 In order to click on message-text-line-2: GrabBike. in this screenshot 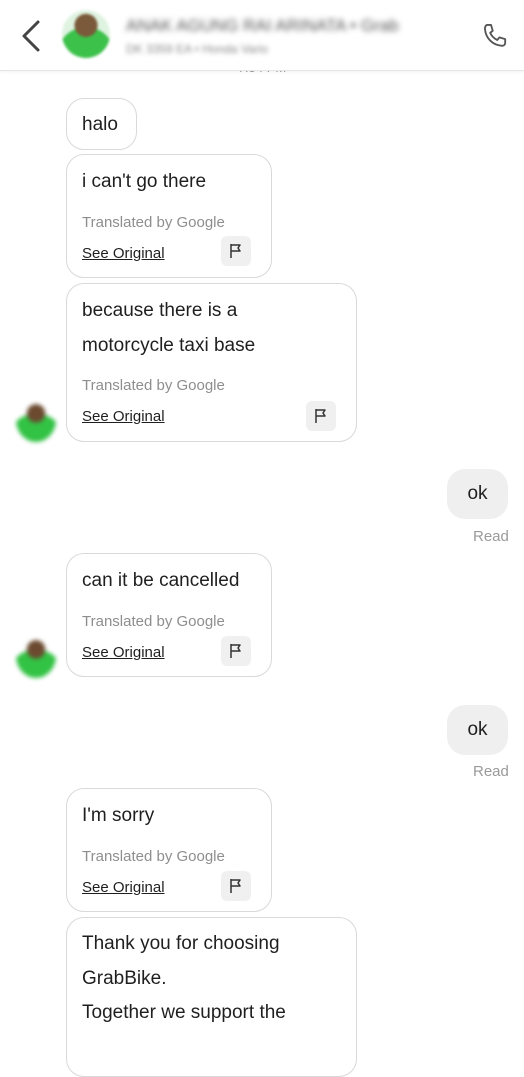, I will do `click(124, 978)`.